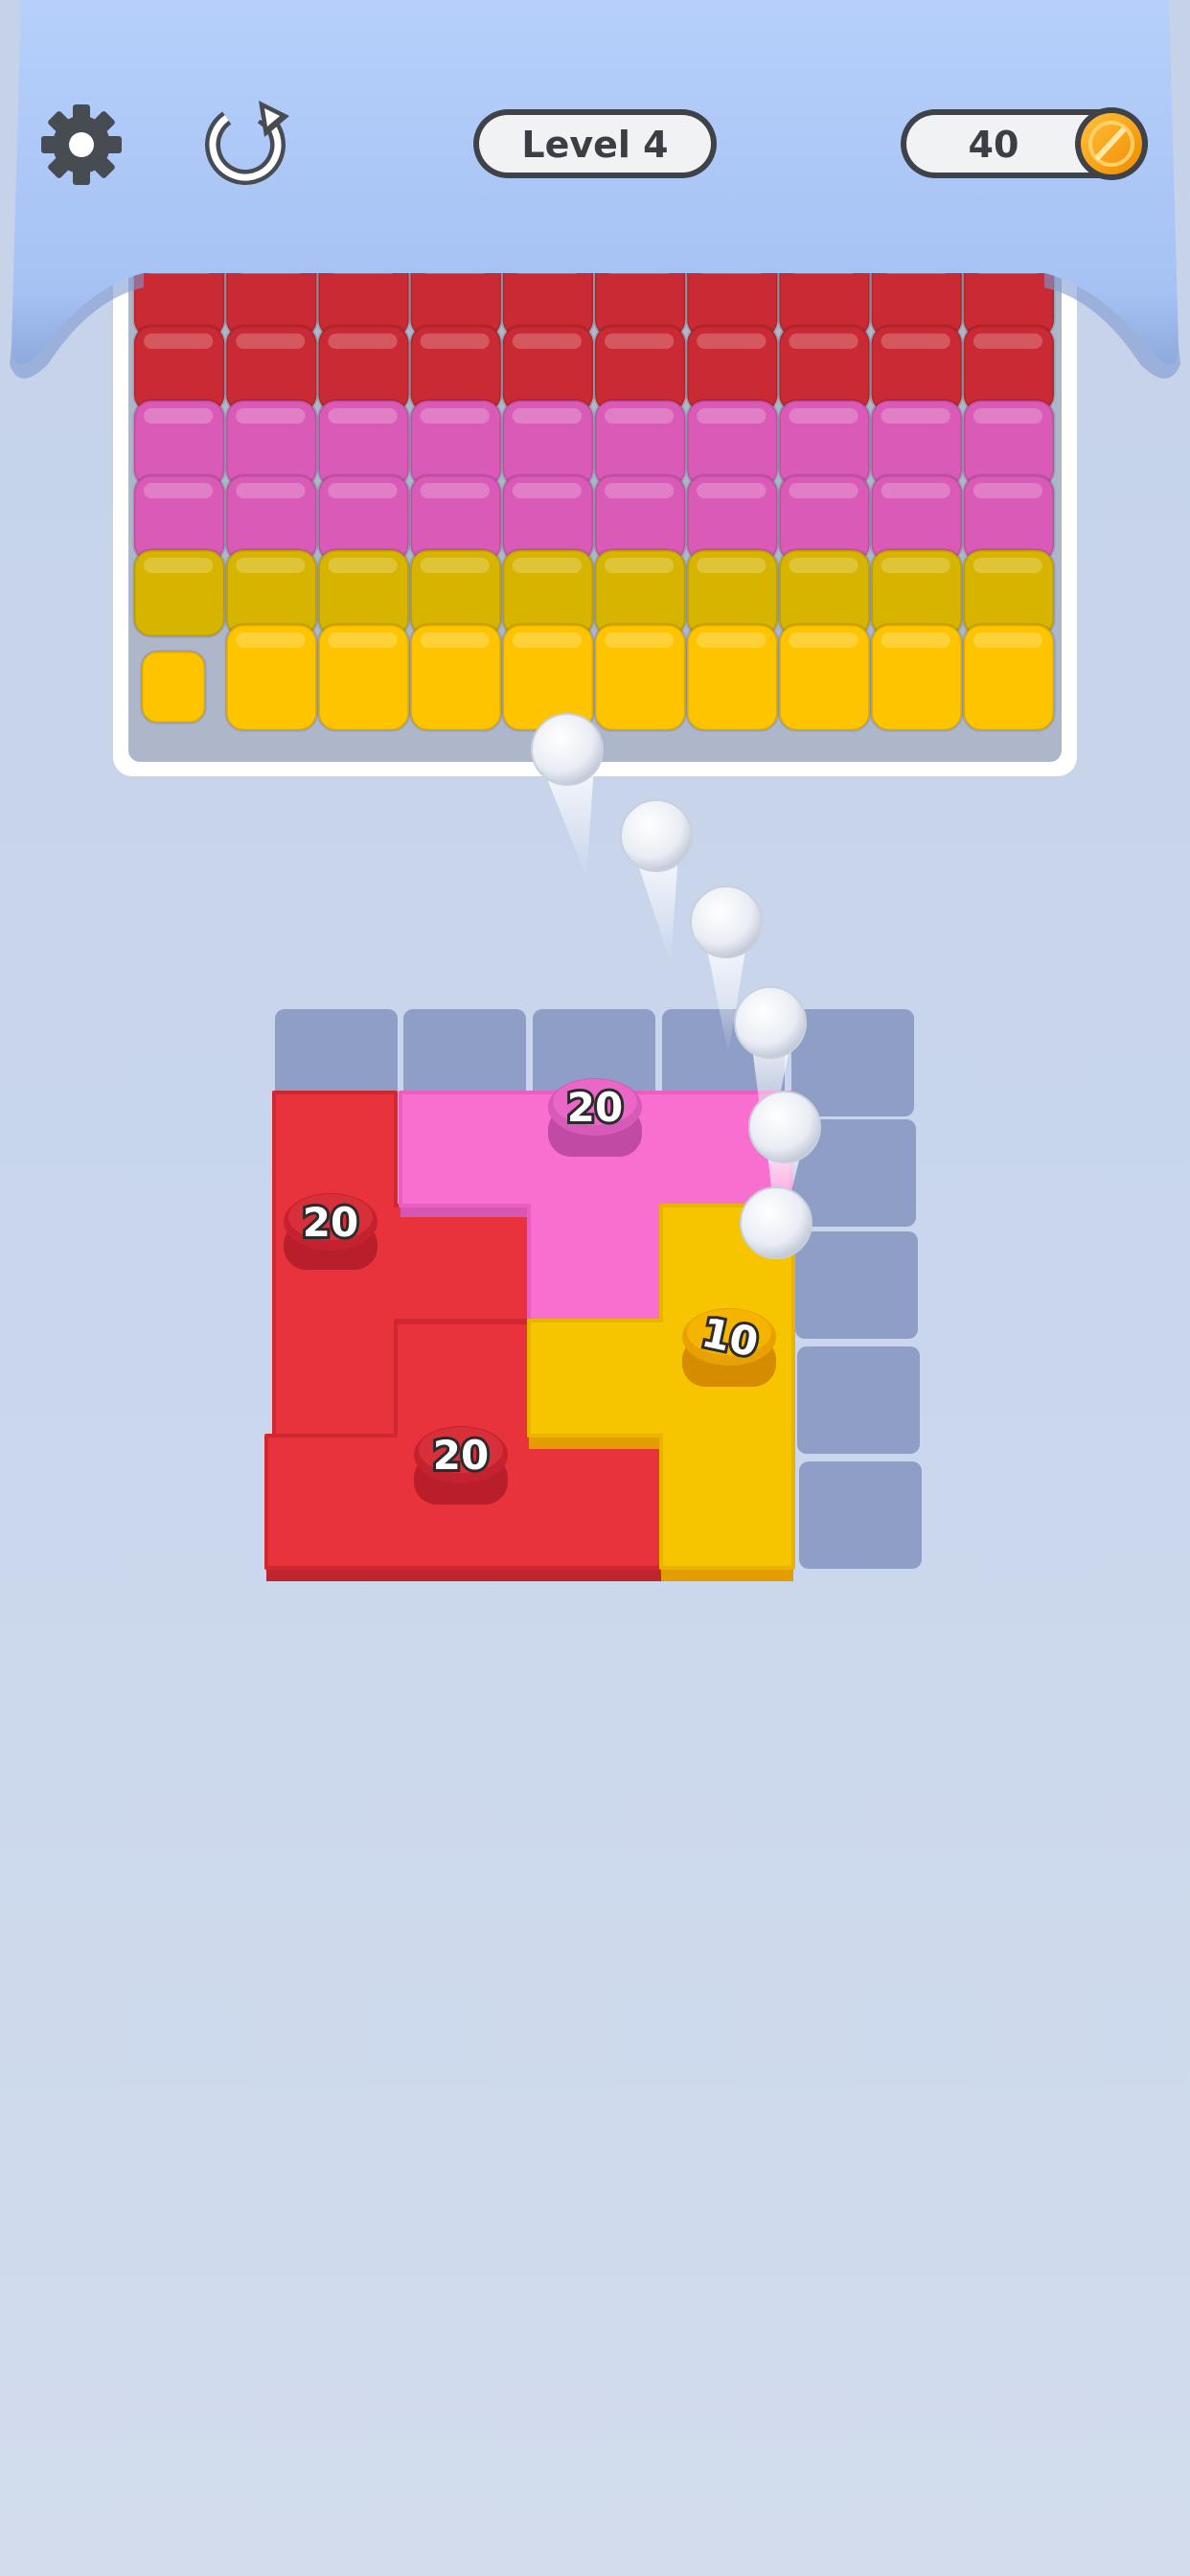 Image resolution: width=1190 pixels, height=2576 pixels. I want to click on level-pill: Level 4, so click(595, 143).